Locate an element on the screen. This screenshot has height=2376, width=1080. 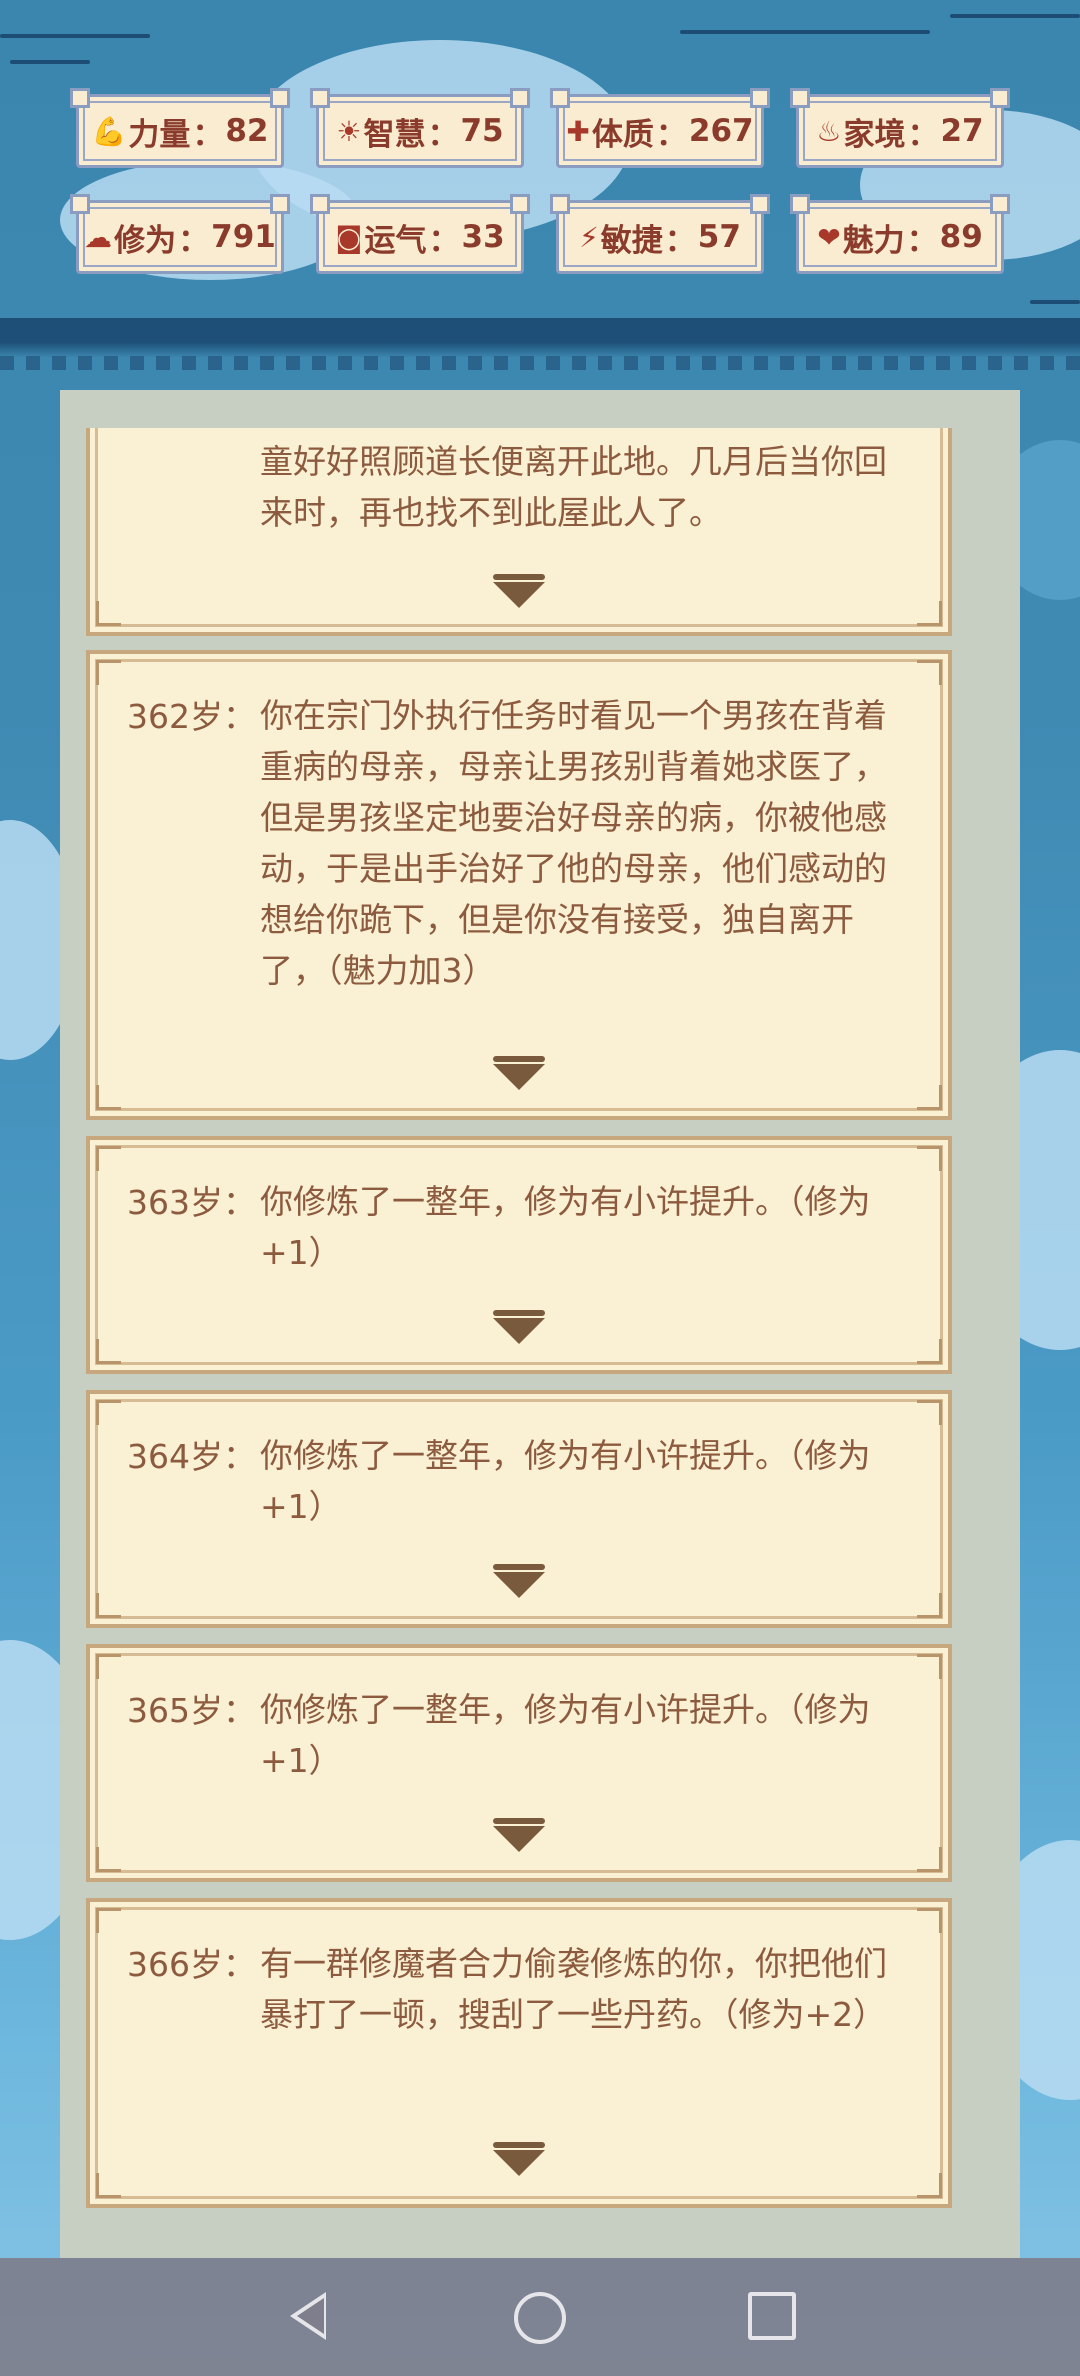
event-text: 童好好照顾道长便离开此地。几月后当你回来时，再也找不到此屋此人了。 is located at coordinates (573, 487).